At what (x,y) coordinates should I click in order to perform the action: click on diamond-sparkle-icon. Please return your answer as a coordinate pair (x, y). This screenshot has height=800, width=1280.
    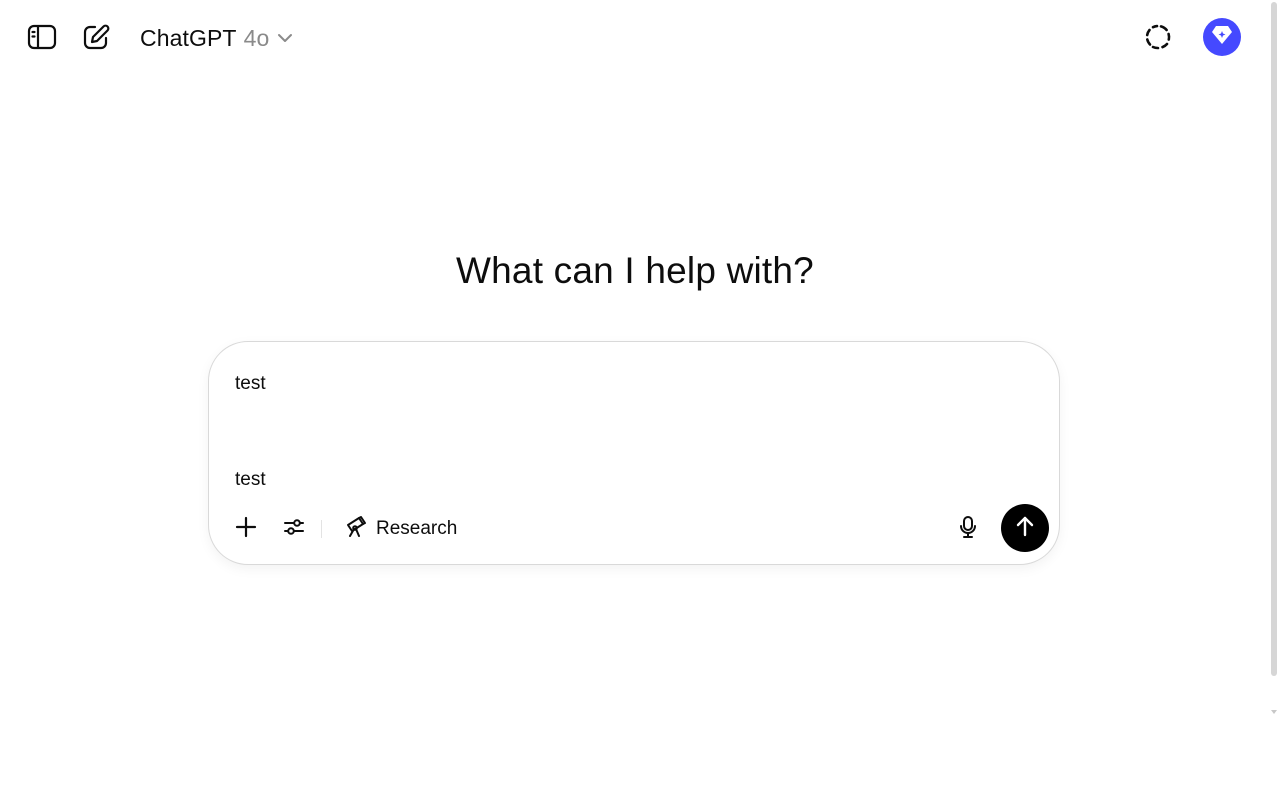
    Looking at the image, I should click on (1222, 37).